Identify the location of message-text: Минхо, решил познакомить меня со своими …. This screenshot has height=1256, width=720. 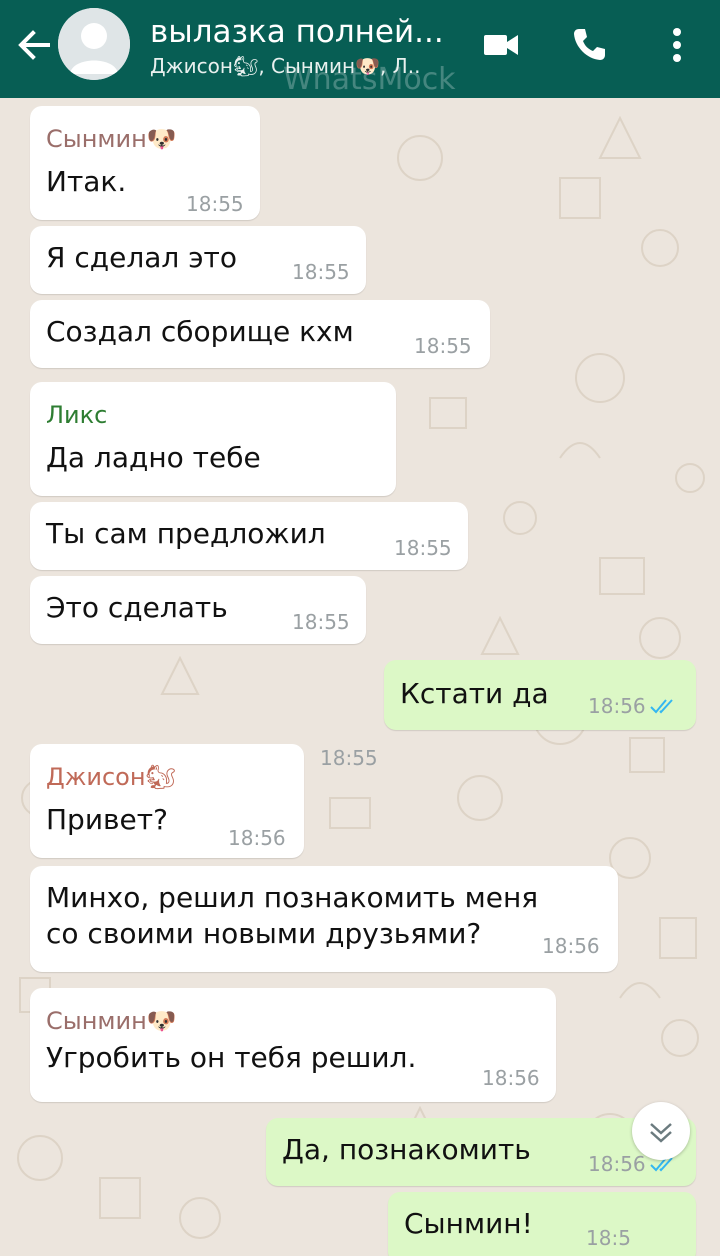
(292, 915).